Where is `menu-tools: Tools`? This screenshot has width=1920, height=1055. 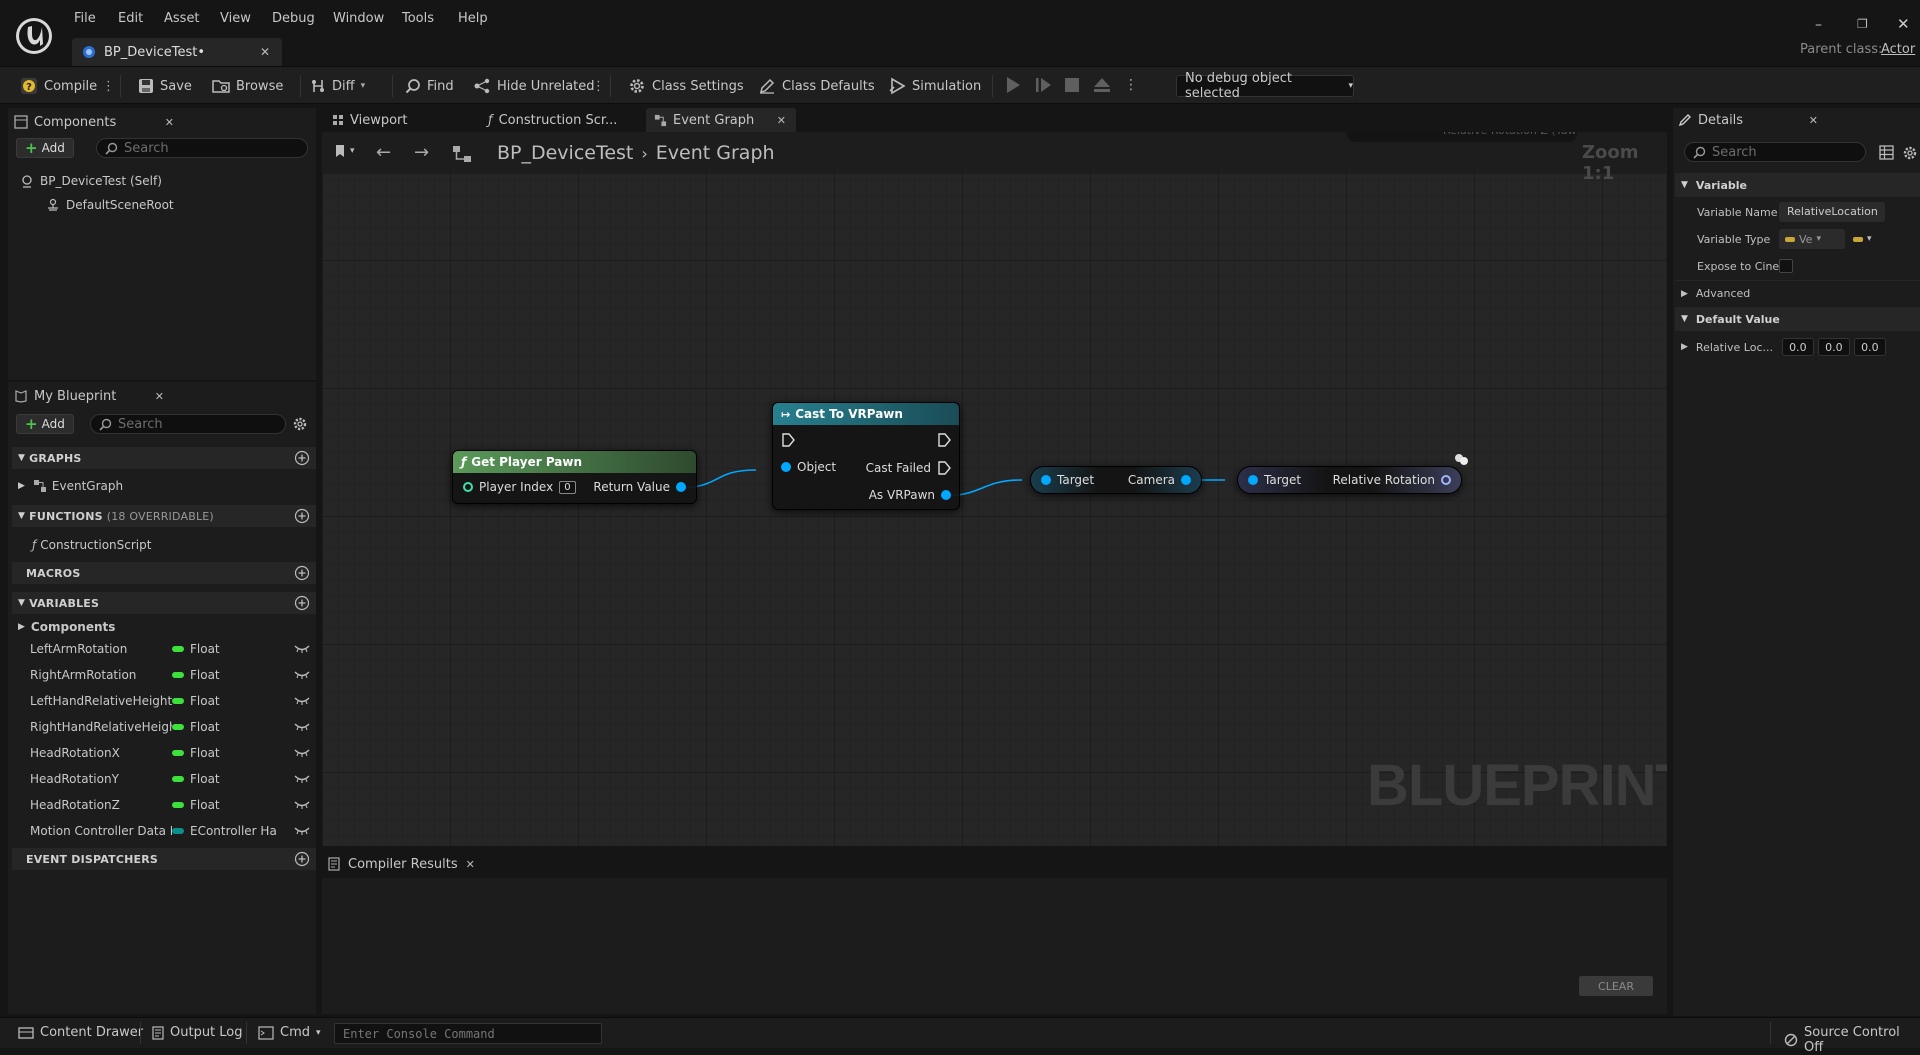
menu-tools: Tools is located at coordinates (418, 18).